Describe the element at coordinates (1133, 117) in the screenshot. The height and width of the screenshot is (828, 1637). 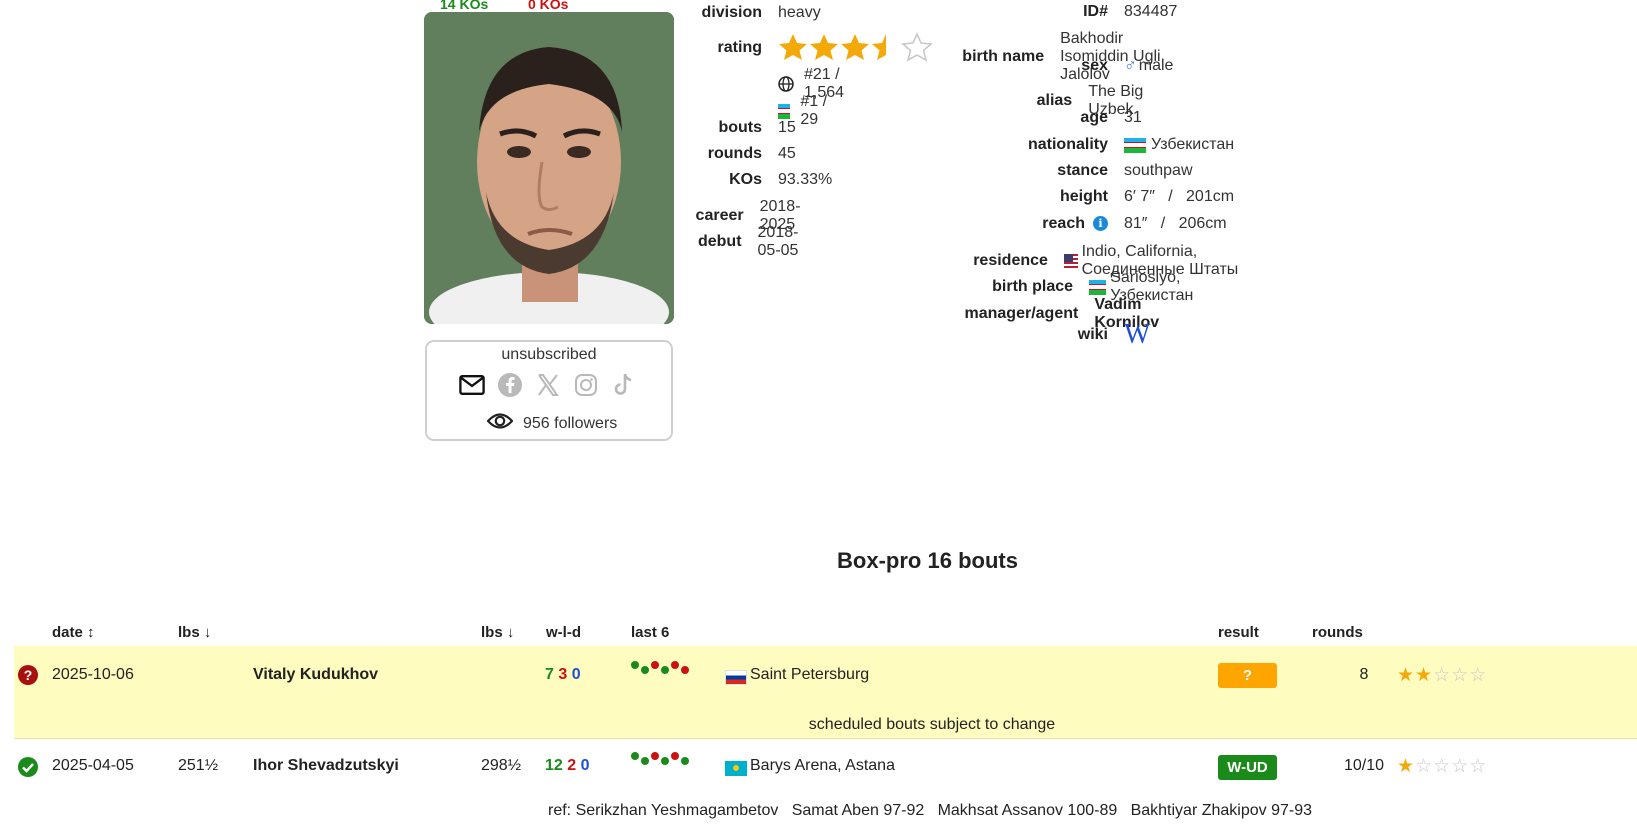
I see `age-value: 31` at that location.